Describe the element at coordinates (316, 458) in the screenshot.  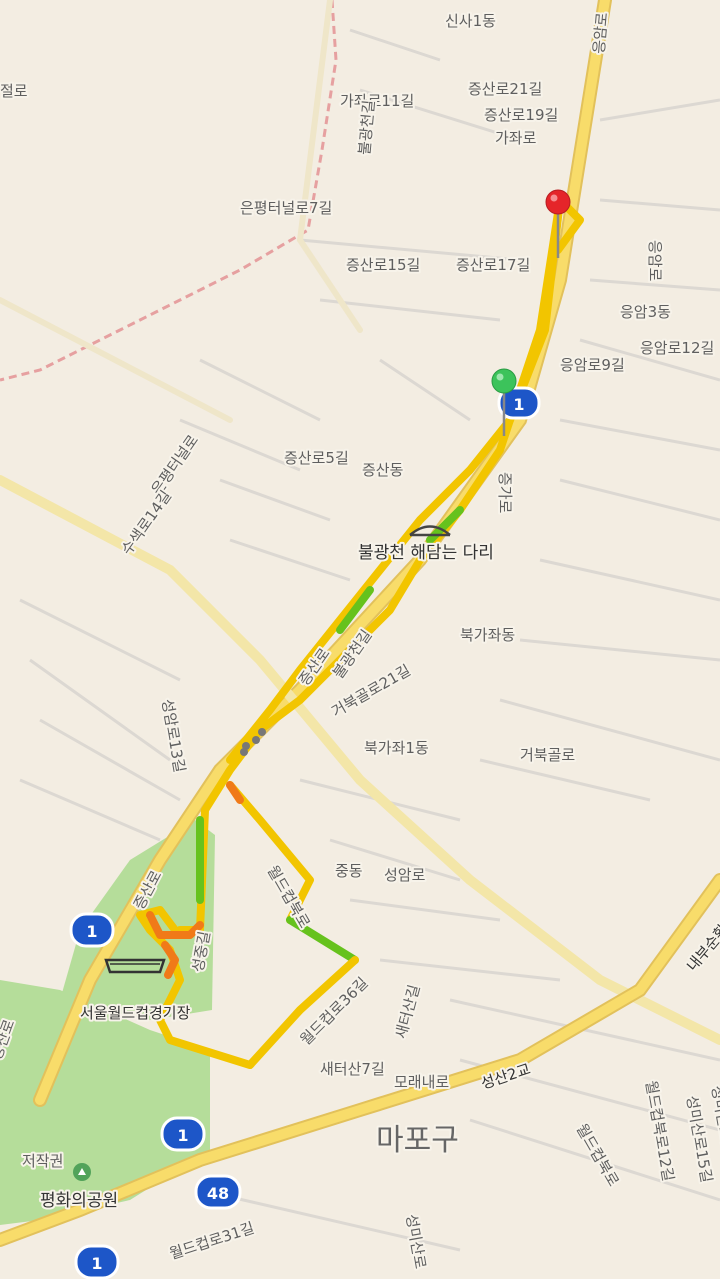
I see `street-label: 증산로5길` at that location.